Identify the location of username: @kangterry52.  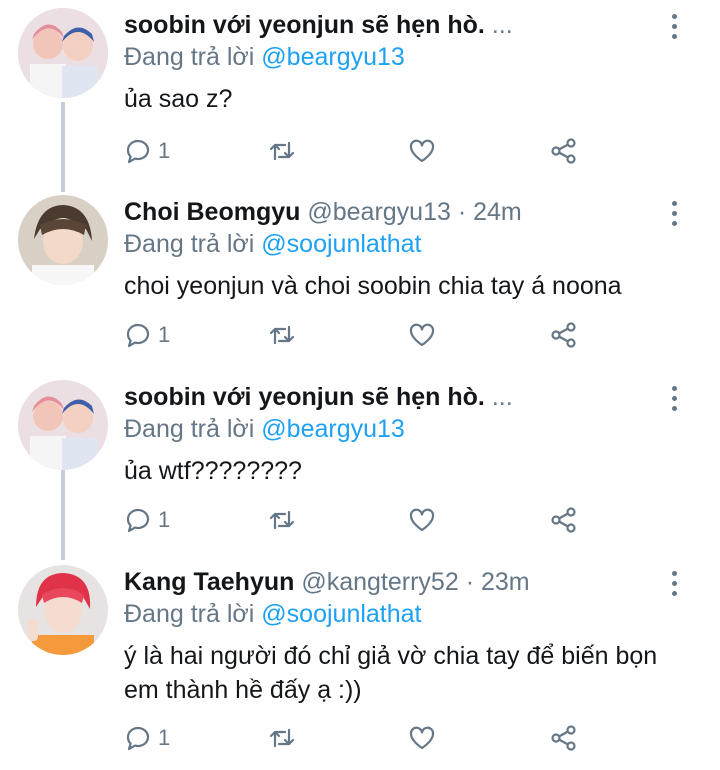
(379, 582).